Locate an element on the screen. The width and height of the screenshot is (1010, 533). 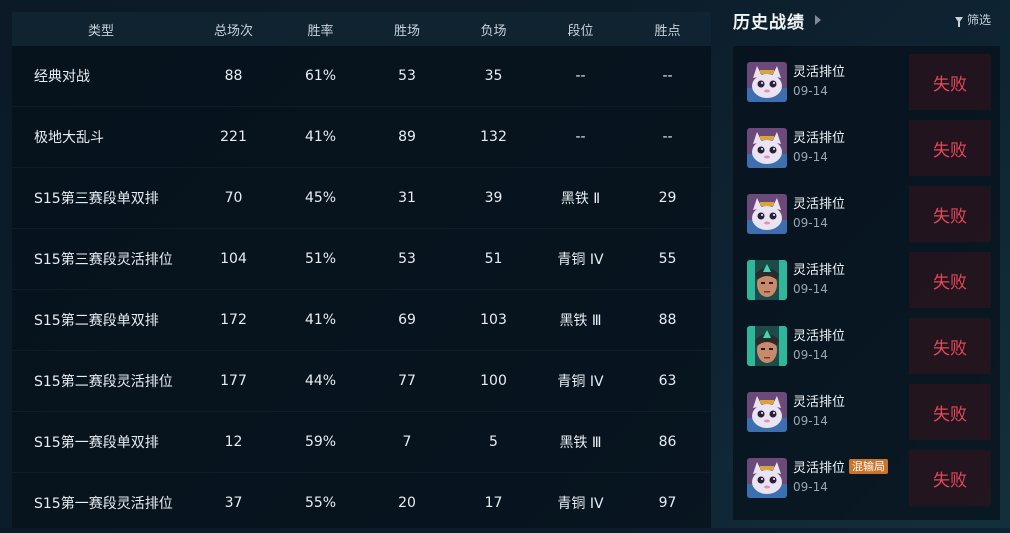
cell-points: 97 is located at coordinates (667, 503).